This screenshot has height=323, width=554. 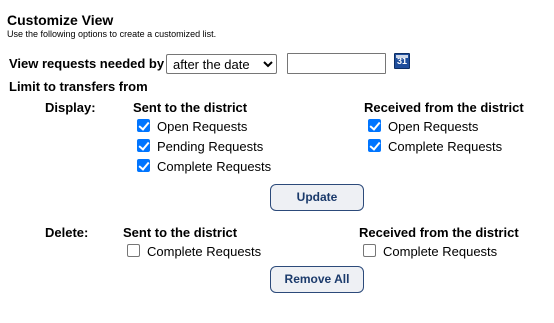 What do you see at coordinates (202, 126) in the screenshot?
I see `display-sent-open-label: Open Requests` at bounding box center [202, 126].